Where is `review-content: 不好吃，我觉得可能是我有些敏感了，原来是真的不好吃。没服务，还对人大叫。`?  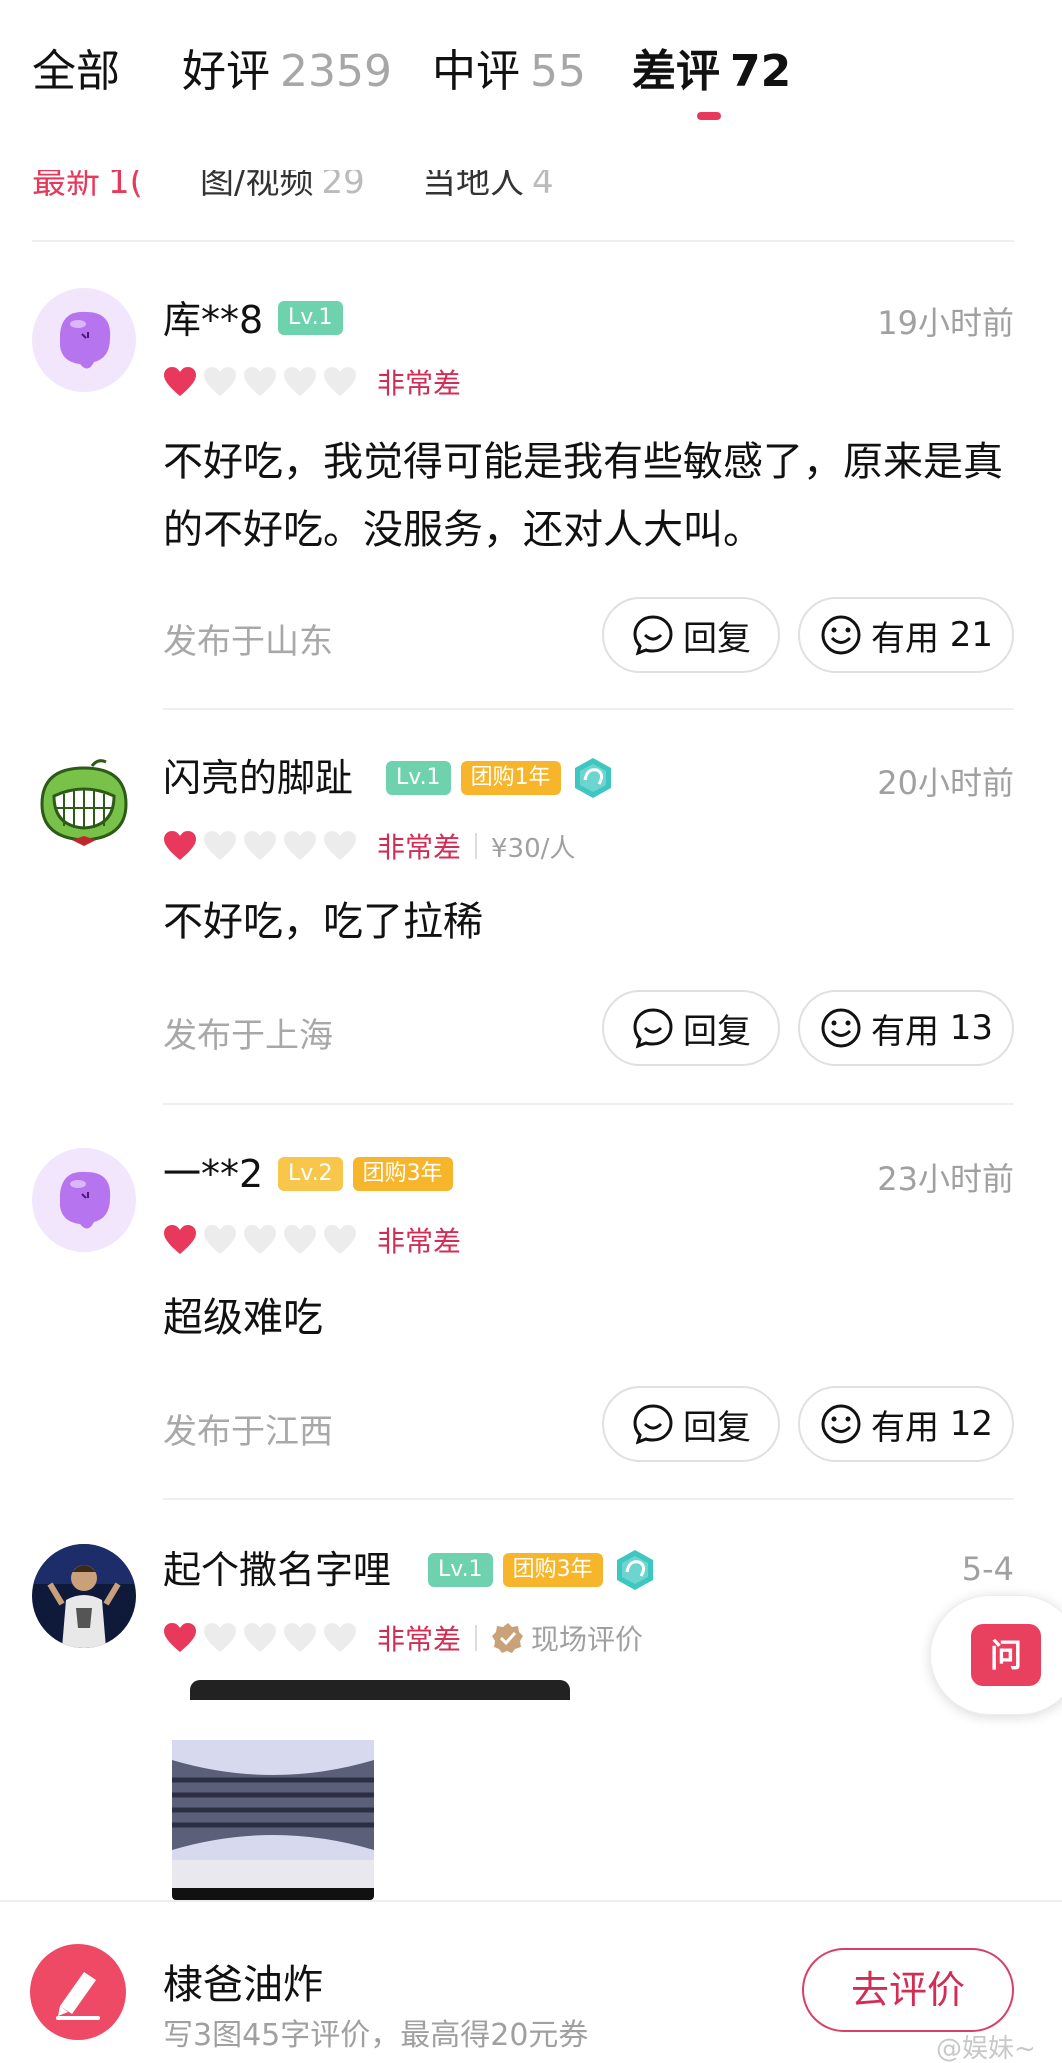
review-content: 不好吃，我觉得可能是我有些敏感了，原来是真的不好吃。没服务，还对人大叫。 is located at coordinates (583, 496).